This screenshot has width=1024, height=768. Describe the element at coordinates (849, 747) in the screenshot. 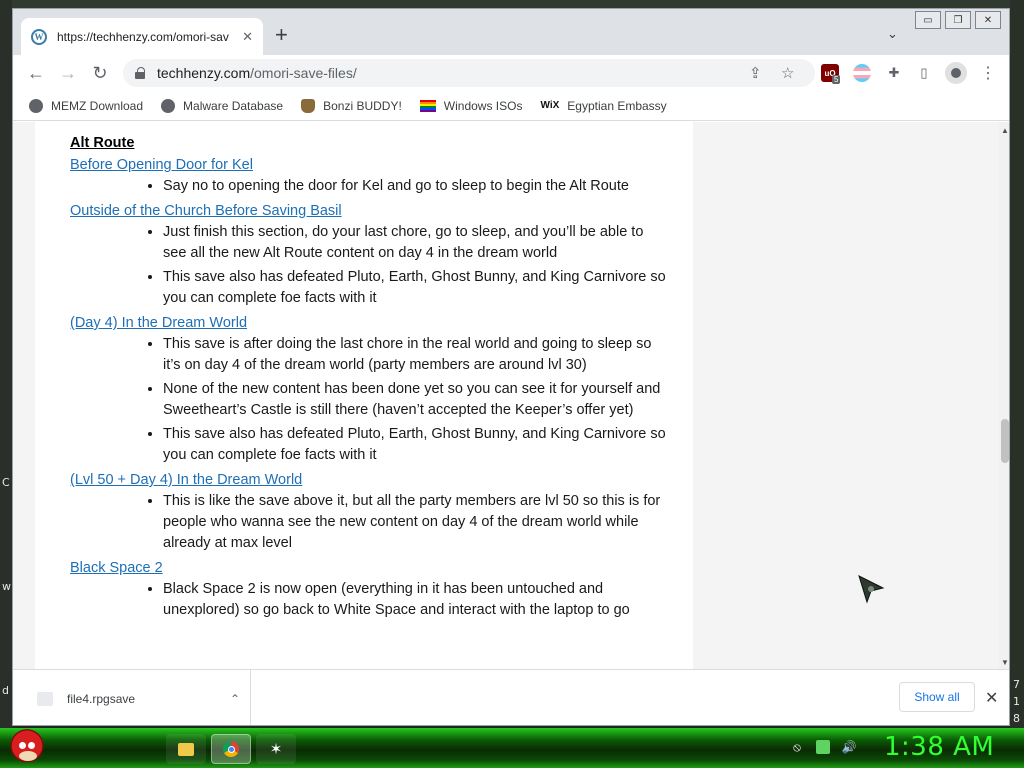

I see `volume-icon: 🔊` at that location.